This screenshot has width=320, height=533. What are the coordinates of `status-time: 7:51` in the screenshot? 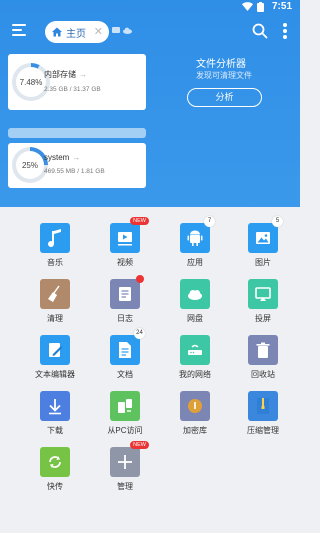 It's located at (281, 6).